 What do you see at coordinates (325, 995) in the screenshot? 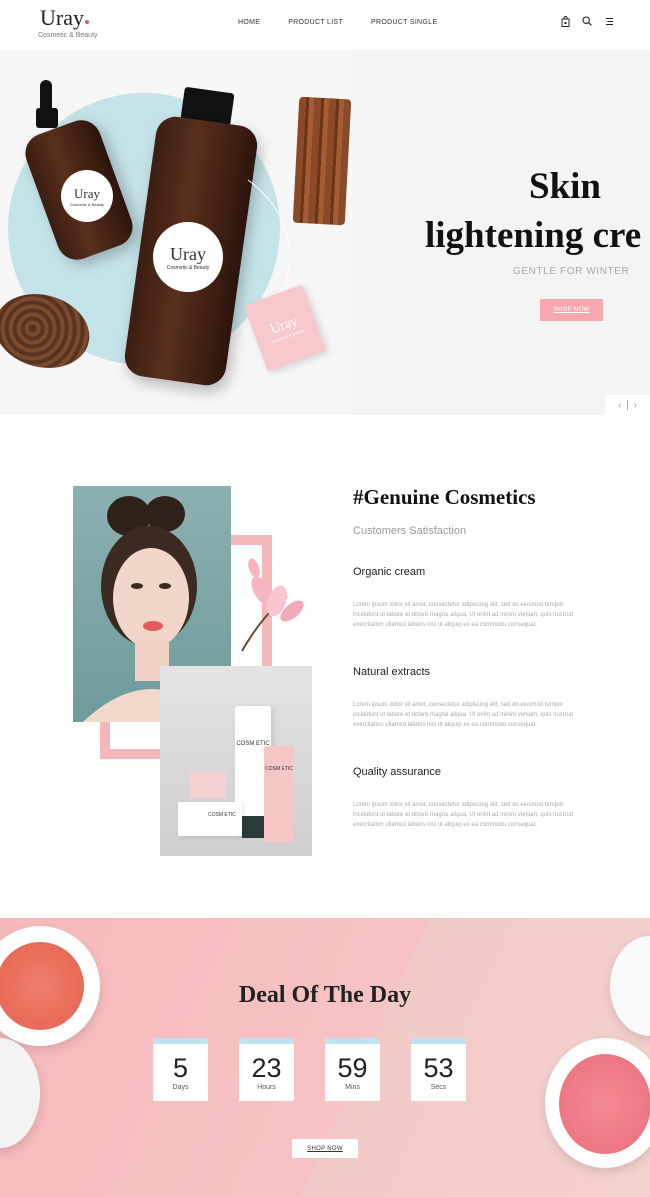
I see `deal-title: Deal Of The Day` at bounding box center [325, 995].